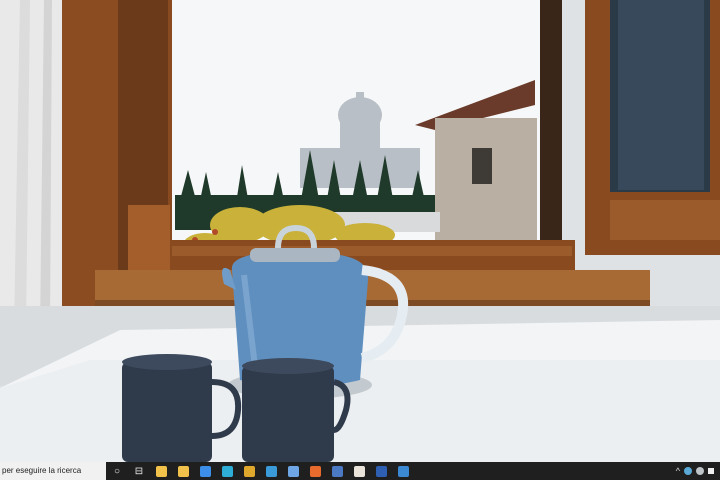 The image size is (720, 480). I want to click on app-media-icon, so click(403, 471).